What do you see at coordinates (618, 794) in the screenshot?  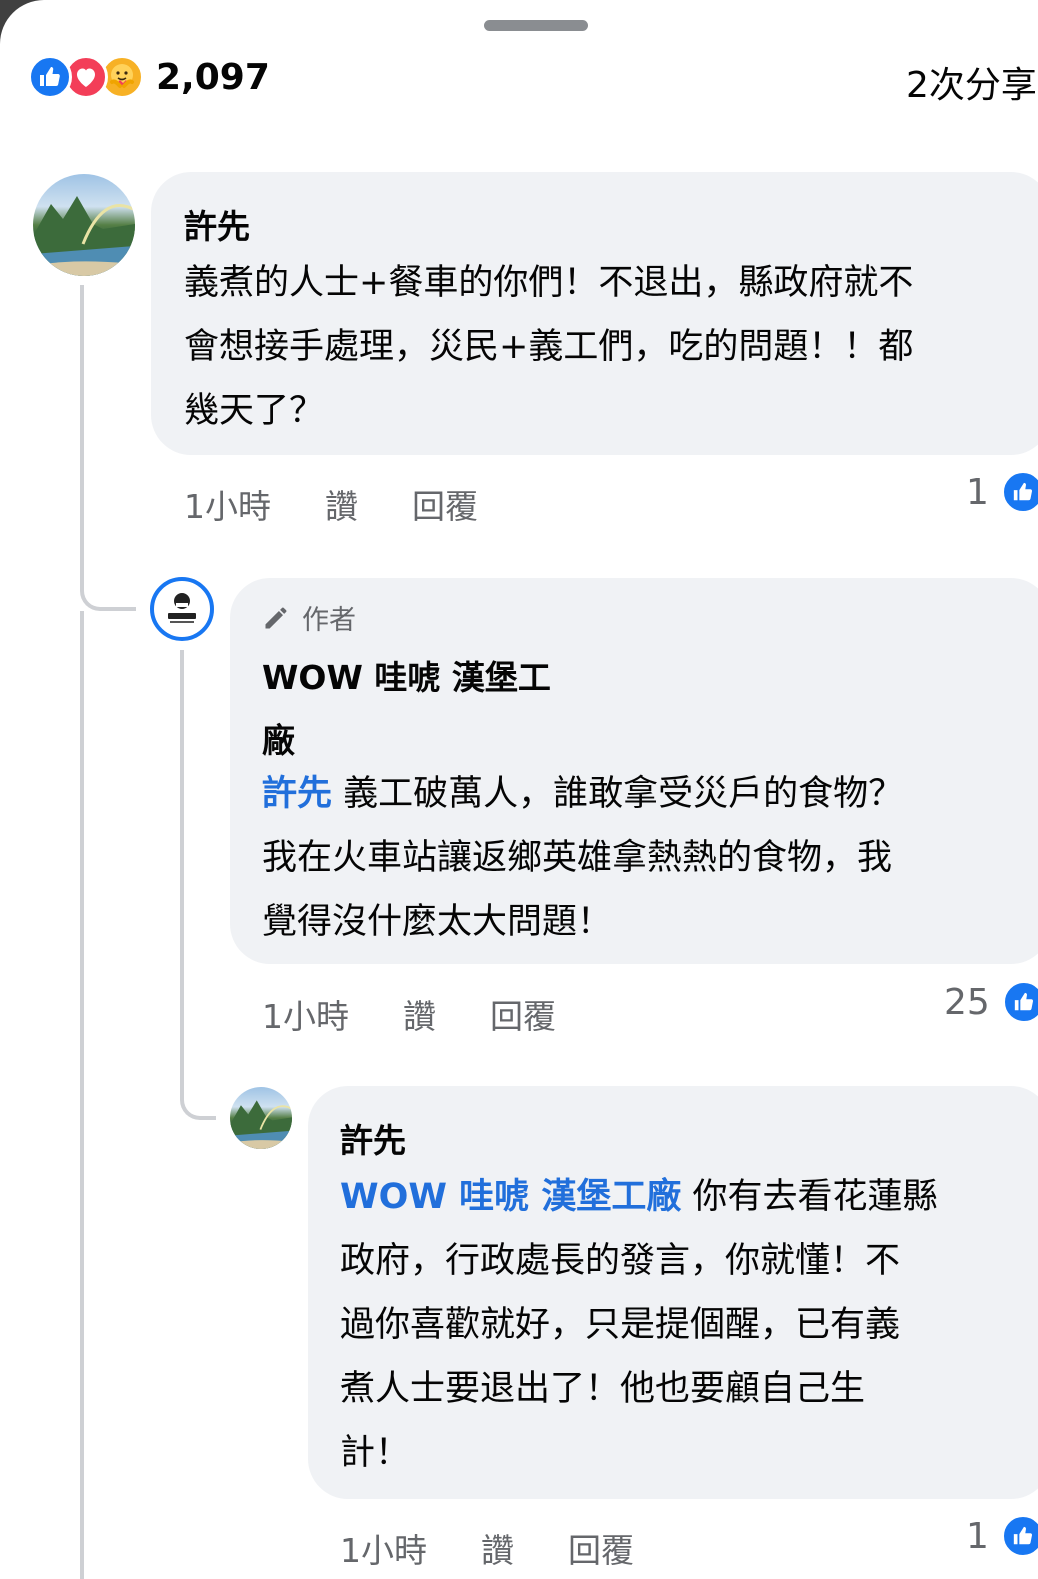 I see `comment-text-line: 義工破萬人，誰敢拿受災戶的食物？` at bounding box center [618, 794].